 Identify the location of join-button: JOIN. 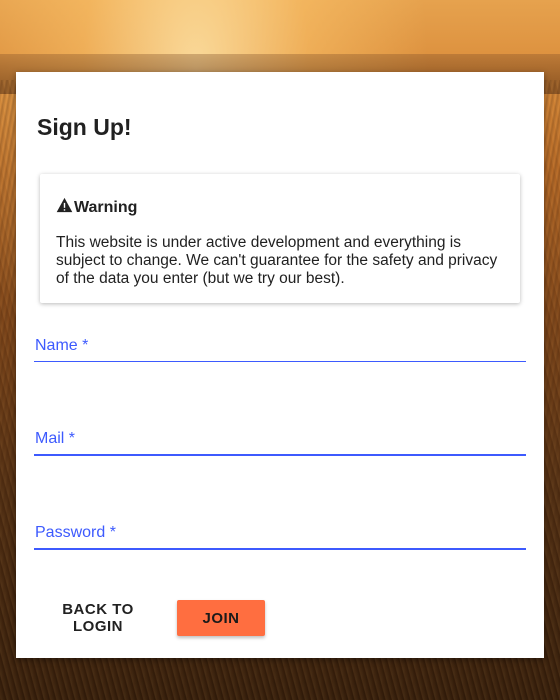
(221, 618).